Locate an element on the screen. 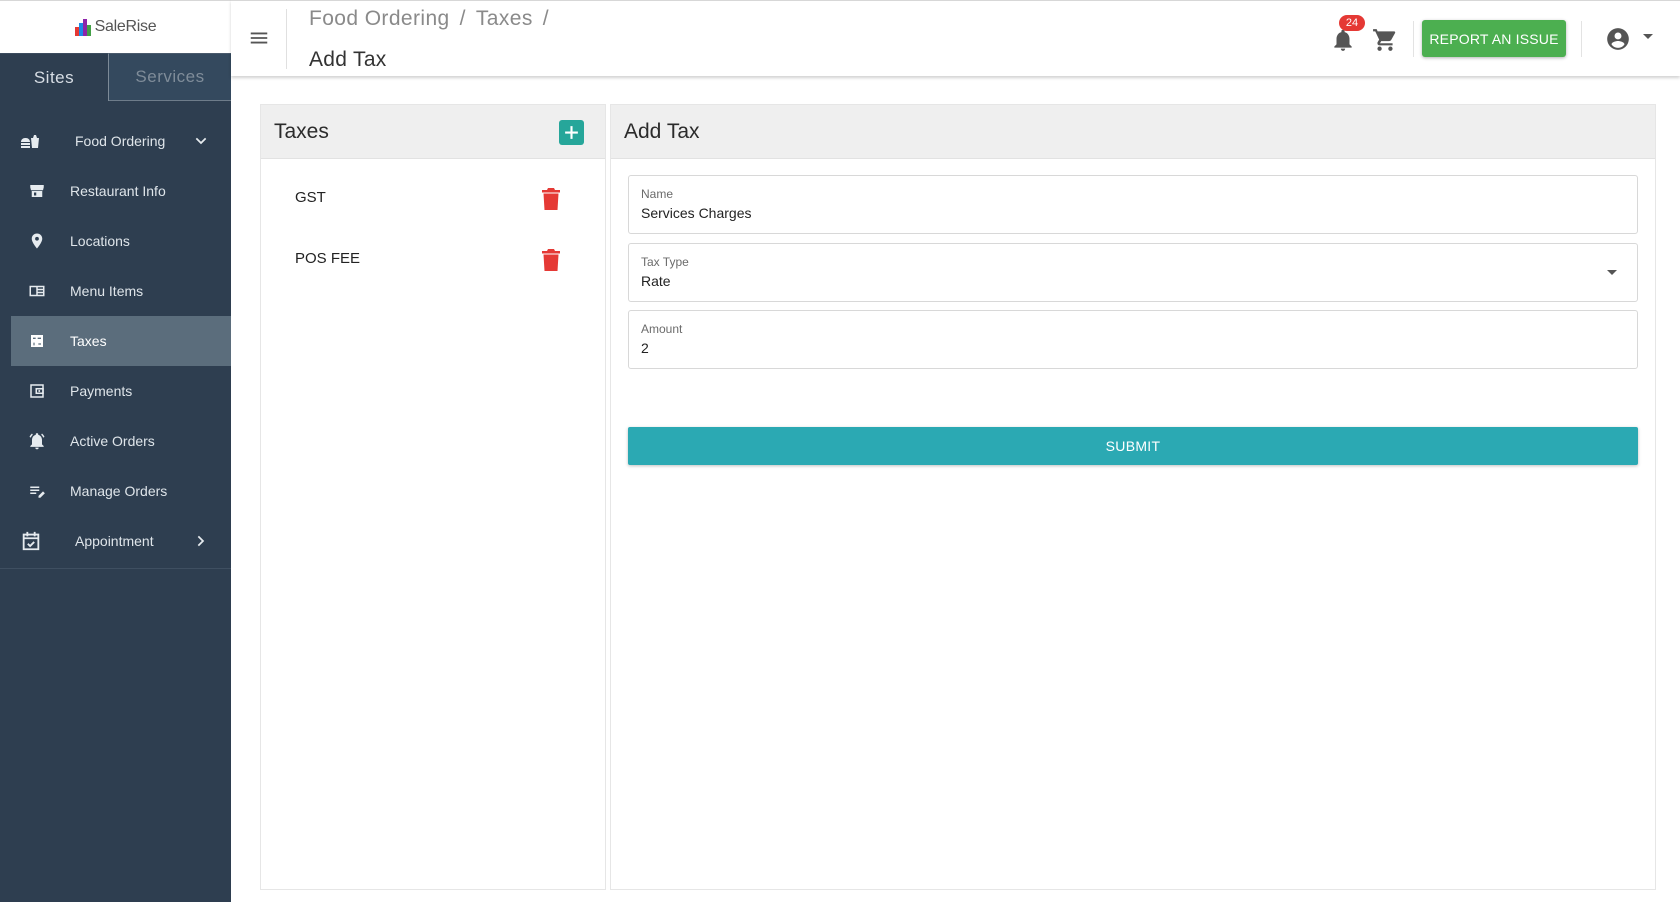  breadcrumb-taxes: Taxes is located at coordinates (504, 18).